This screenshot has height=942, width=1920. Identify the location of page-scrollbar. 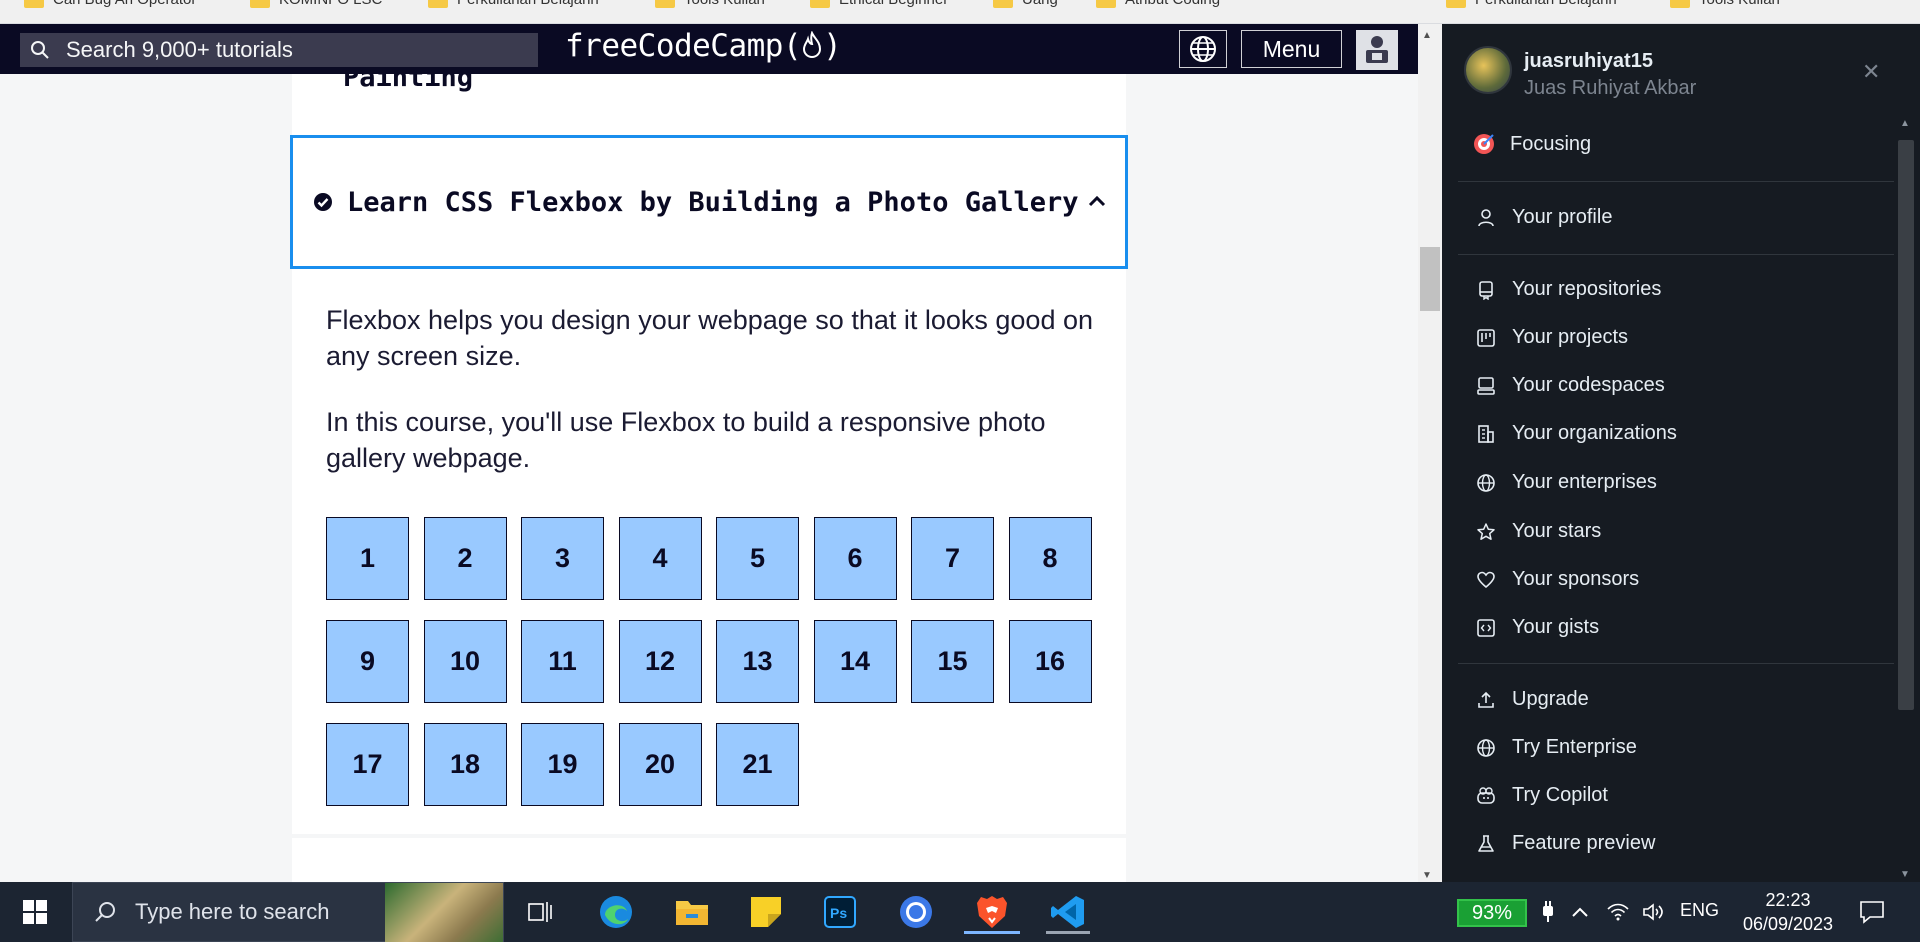
(1430, 453).